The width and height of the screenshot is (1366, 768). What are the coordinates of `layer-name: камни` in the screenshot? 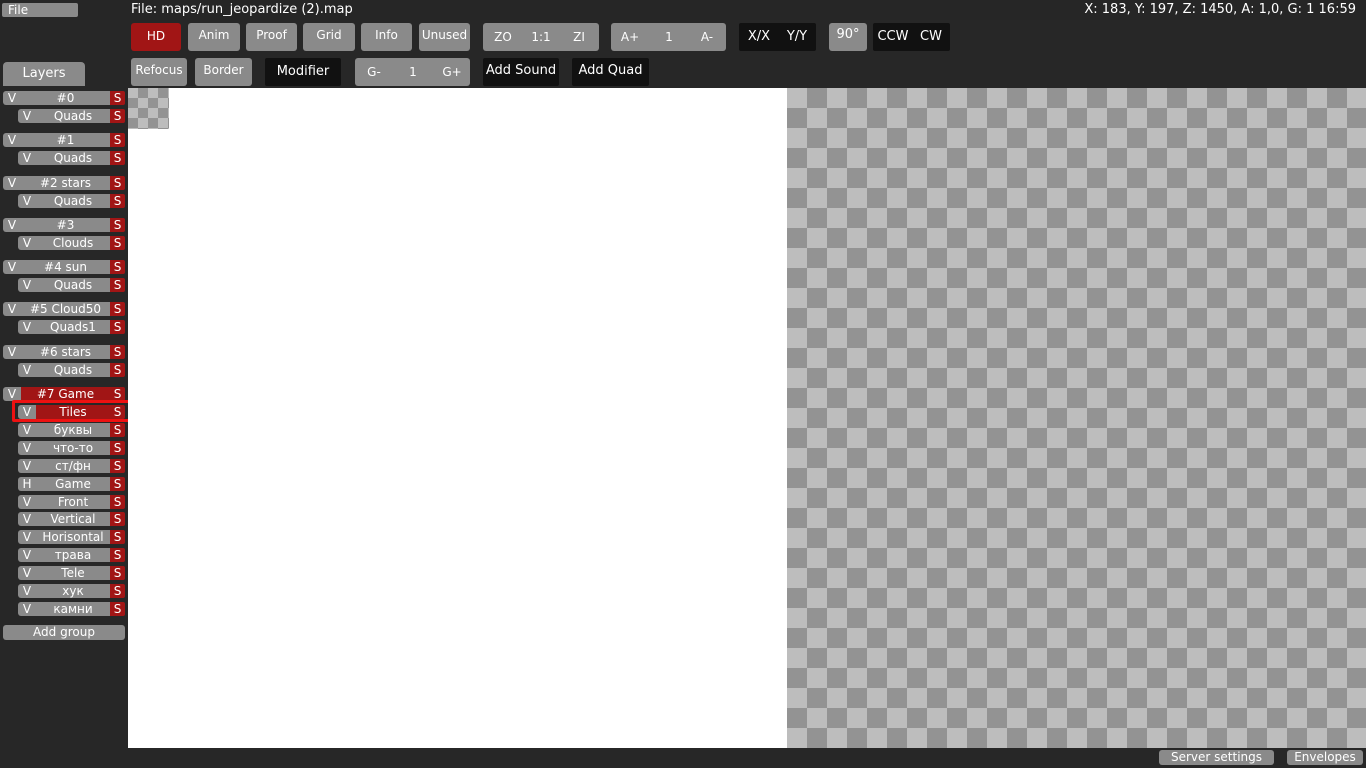 It's located at (73, 609).